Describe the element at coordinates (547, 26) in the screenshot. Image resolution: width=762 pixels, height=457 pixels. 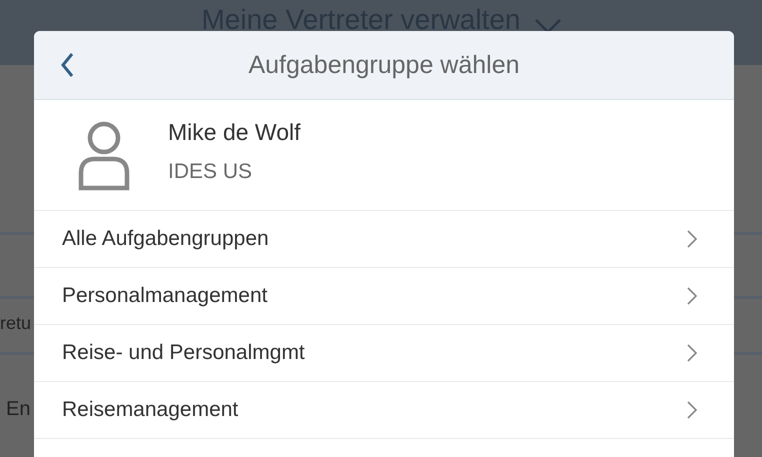
I see `chevron-down-icon` at that location.